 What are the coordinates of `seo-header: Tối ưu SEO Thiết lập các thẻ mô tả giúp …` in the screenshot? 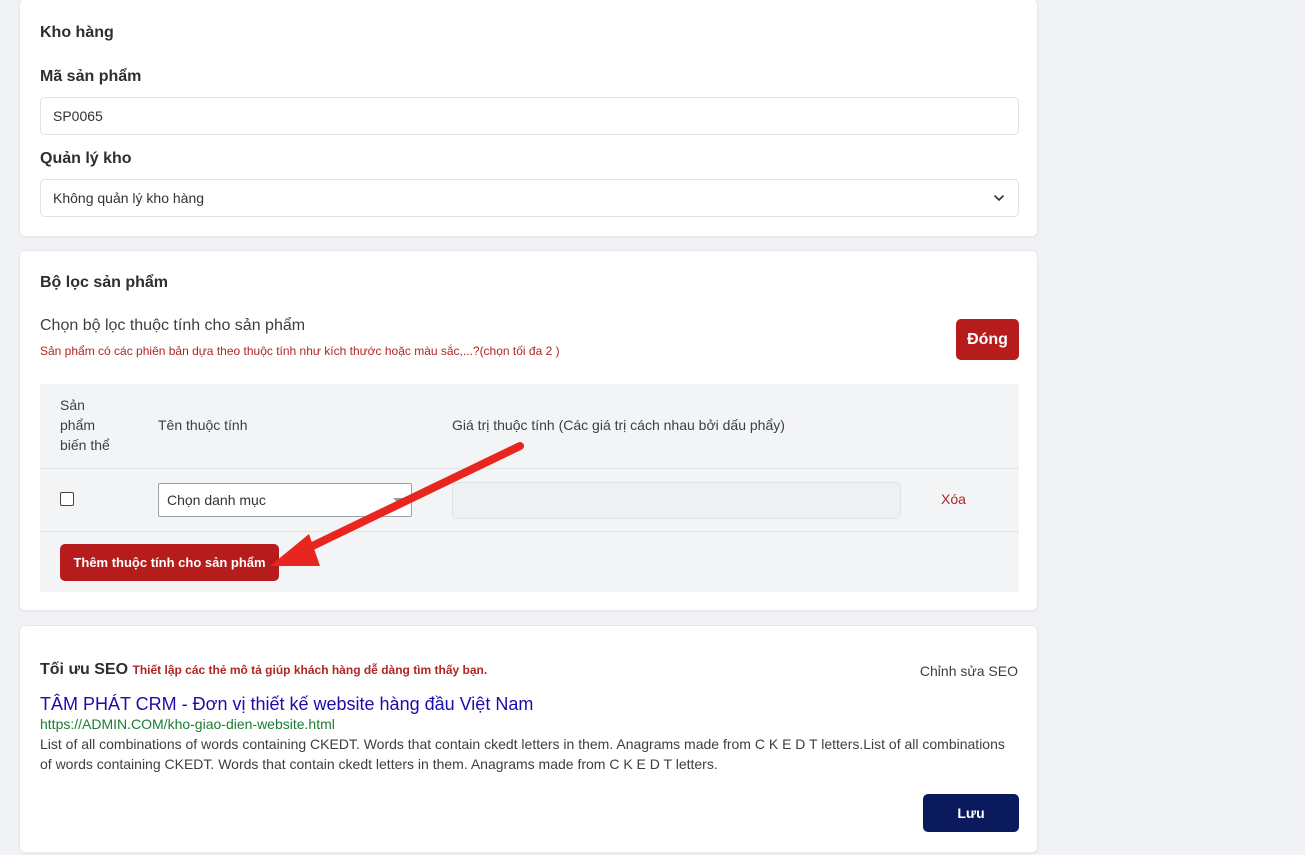 It's located at (263, 670).